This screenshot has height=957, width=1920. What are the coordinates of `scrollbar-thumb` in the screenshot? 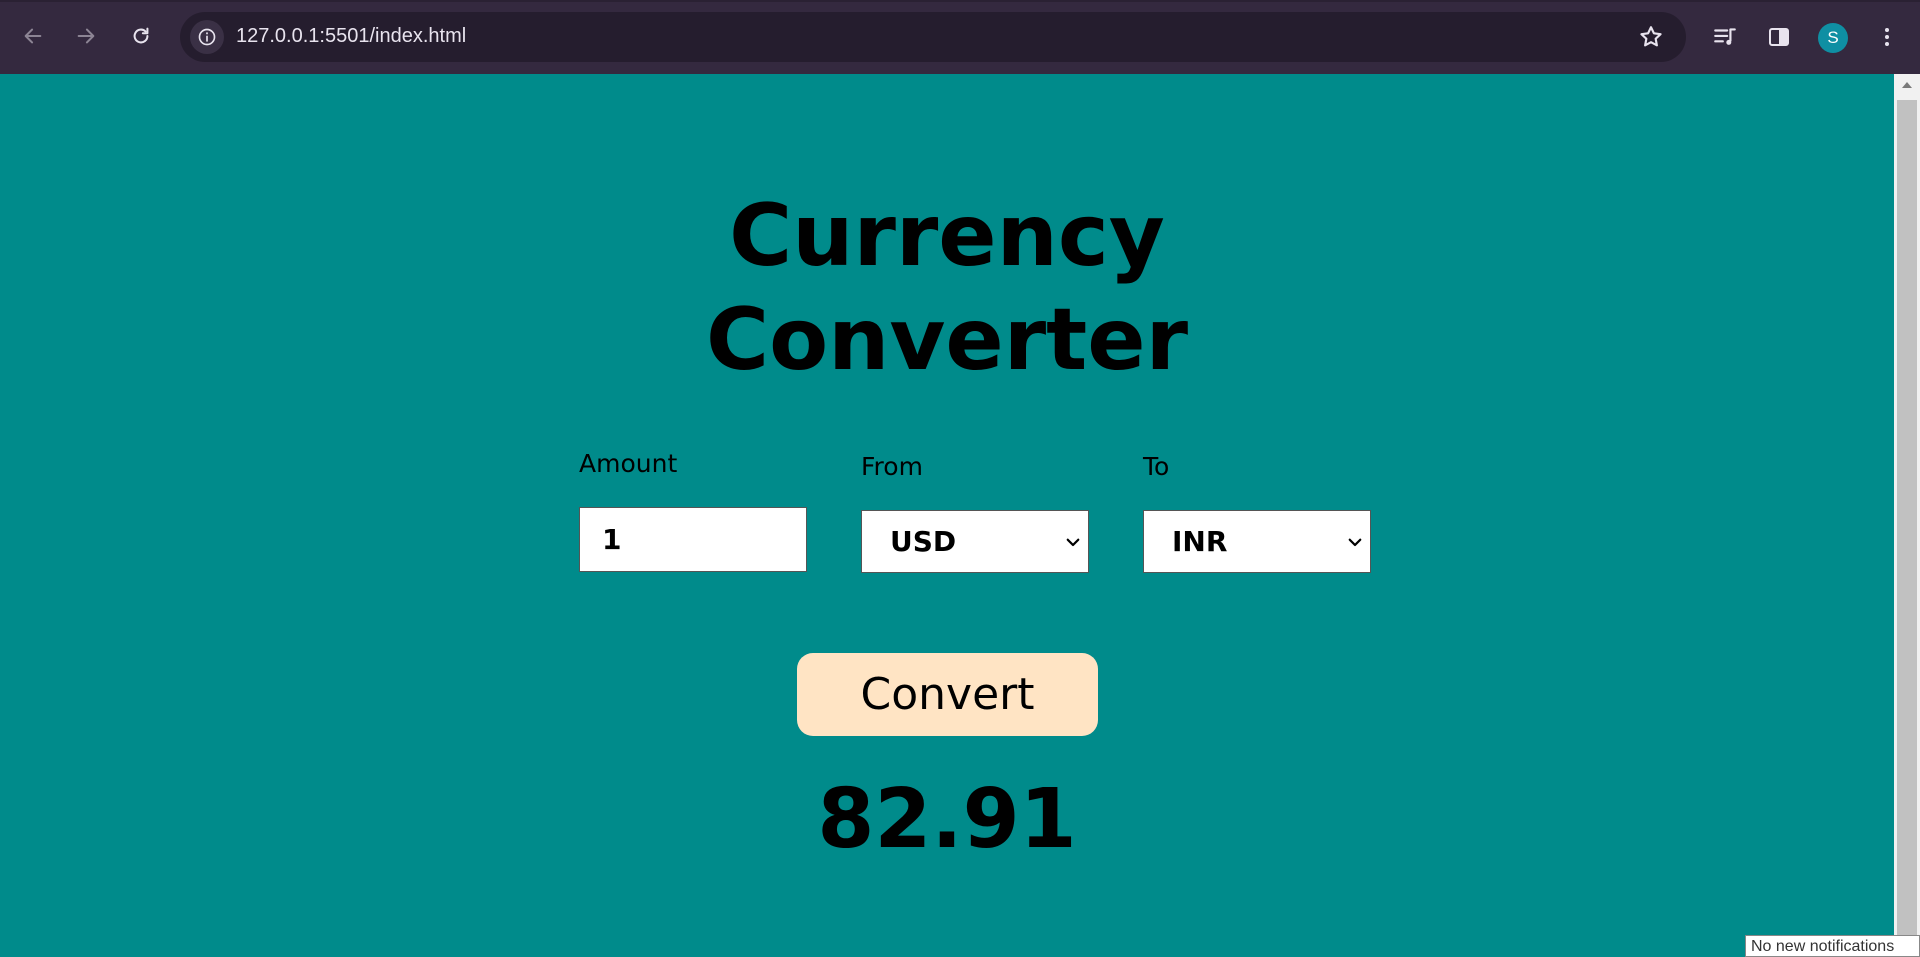 It's located at (1907, 528).